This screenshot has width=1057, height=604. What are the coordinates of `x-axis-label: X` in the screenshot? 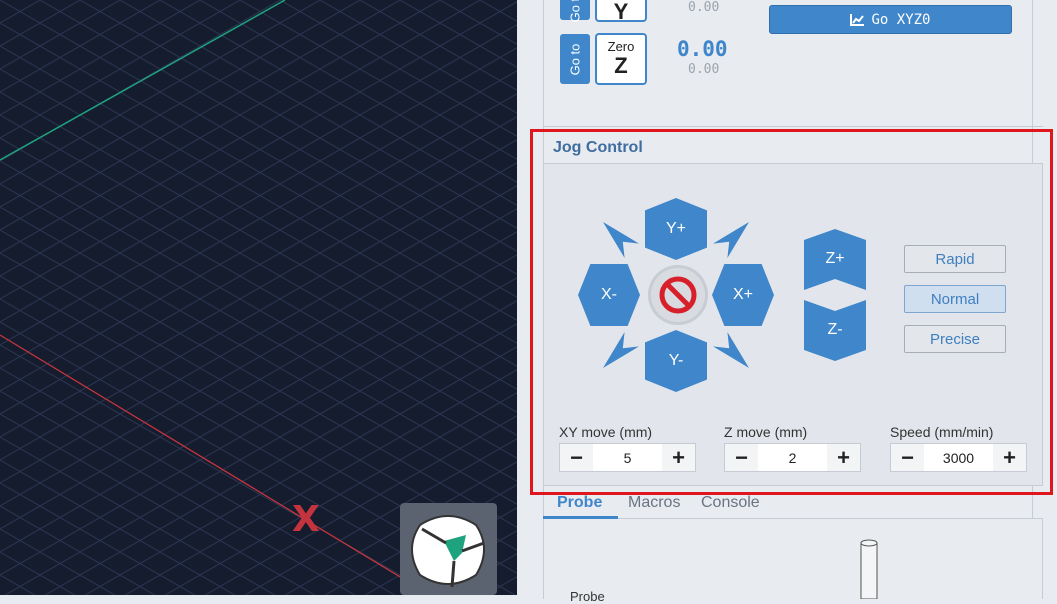 It's located at (306, 519).